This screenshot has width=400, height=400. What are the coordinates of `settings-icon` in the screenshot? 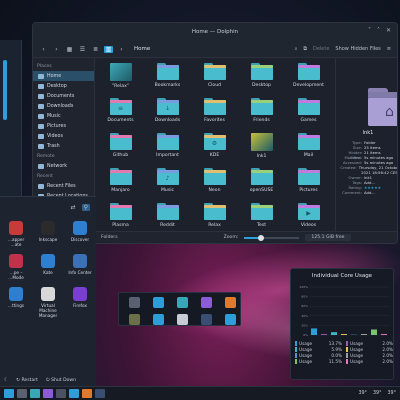 It's located at (158, 302).